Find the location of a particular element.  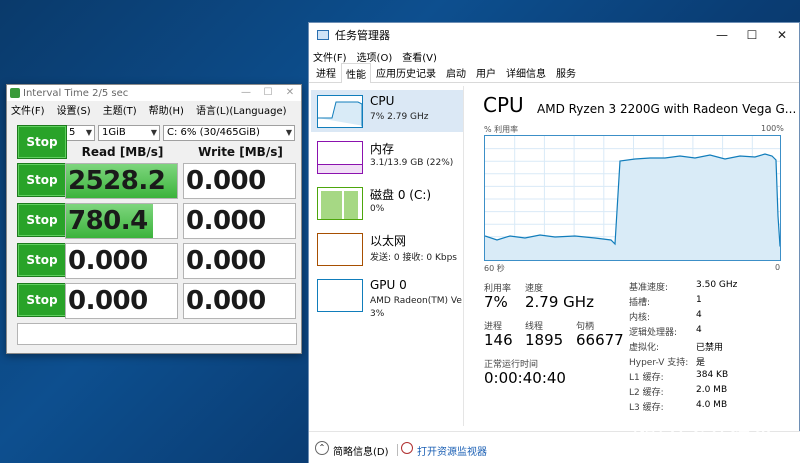

menu-language: 语言(L)(Language) is located at coordinates (241, 109).